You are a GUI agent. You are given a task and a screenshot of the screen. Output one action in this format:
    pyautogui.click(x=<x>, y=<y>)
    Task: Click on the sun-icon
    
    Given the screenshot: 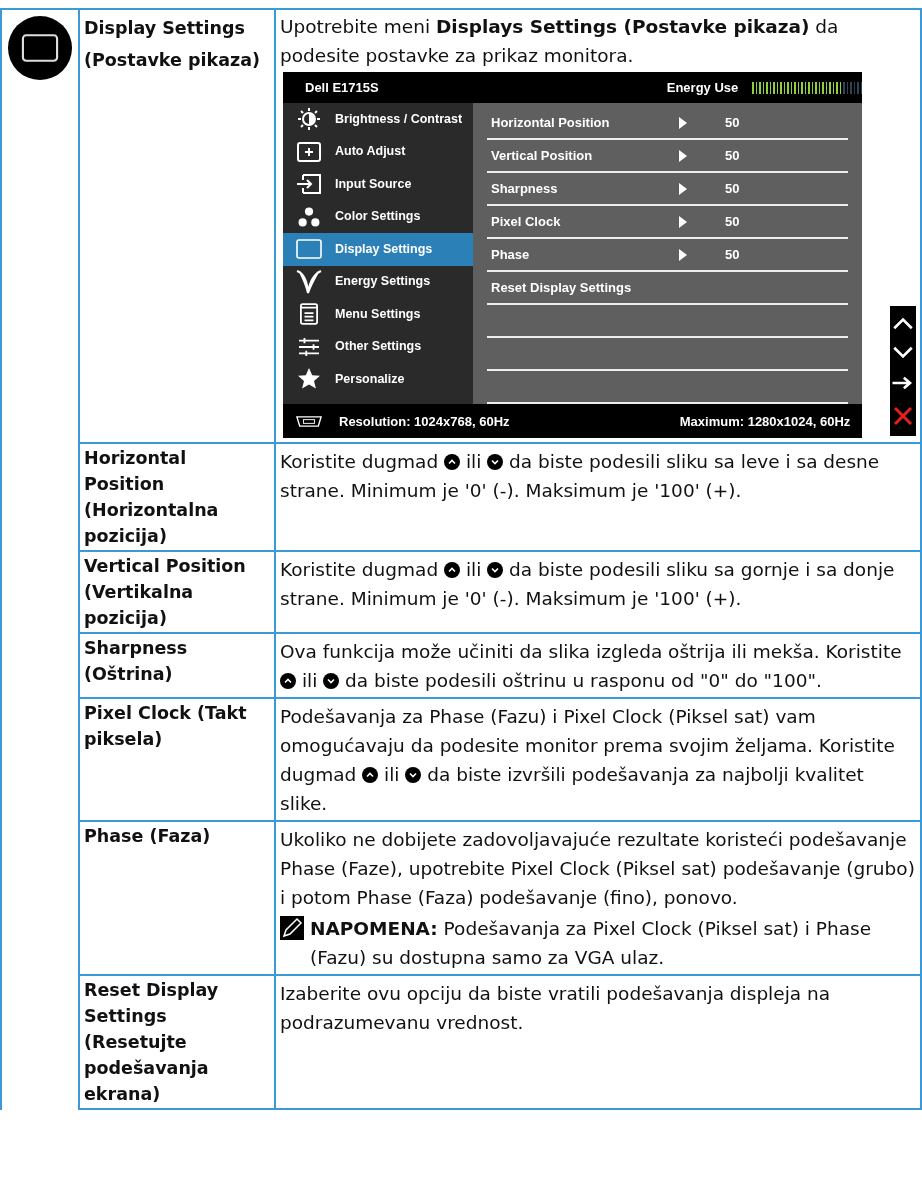 What is the action you would take?
    pyautogui.click(x=309, y=119)
    